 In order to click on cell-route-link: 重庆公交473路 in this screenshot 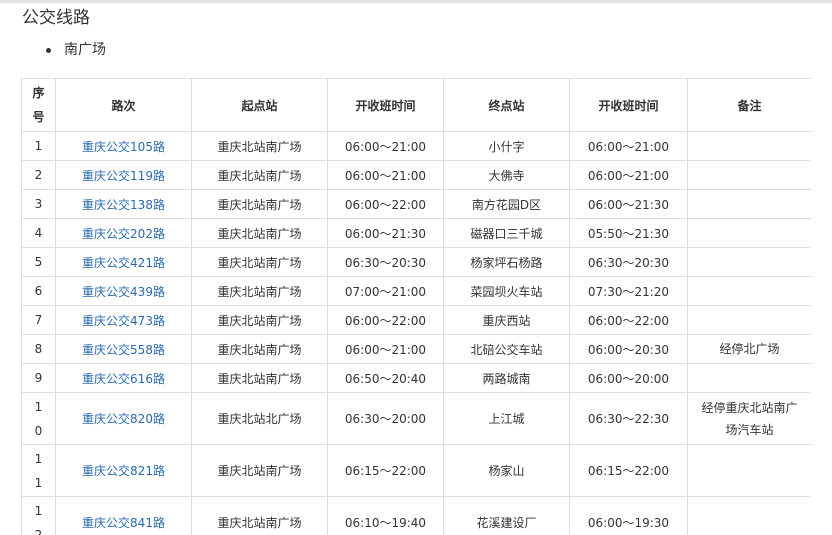, I will do `click(123, 320)`.